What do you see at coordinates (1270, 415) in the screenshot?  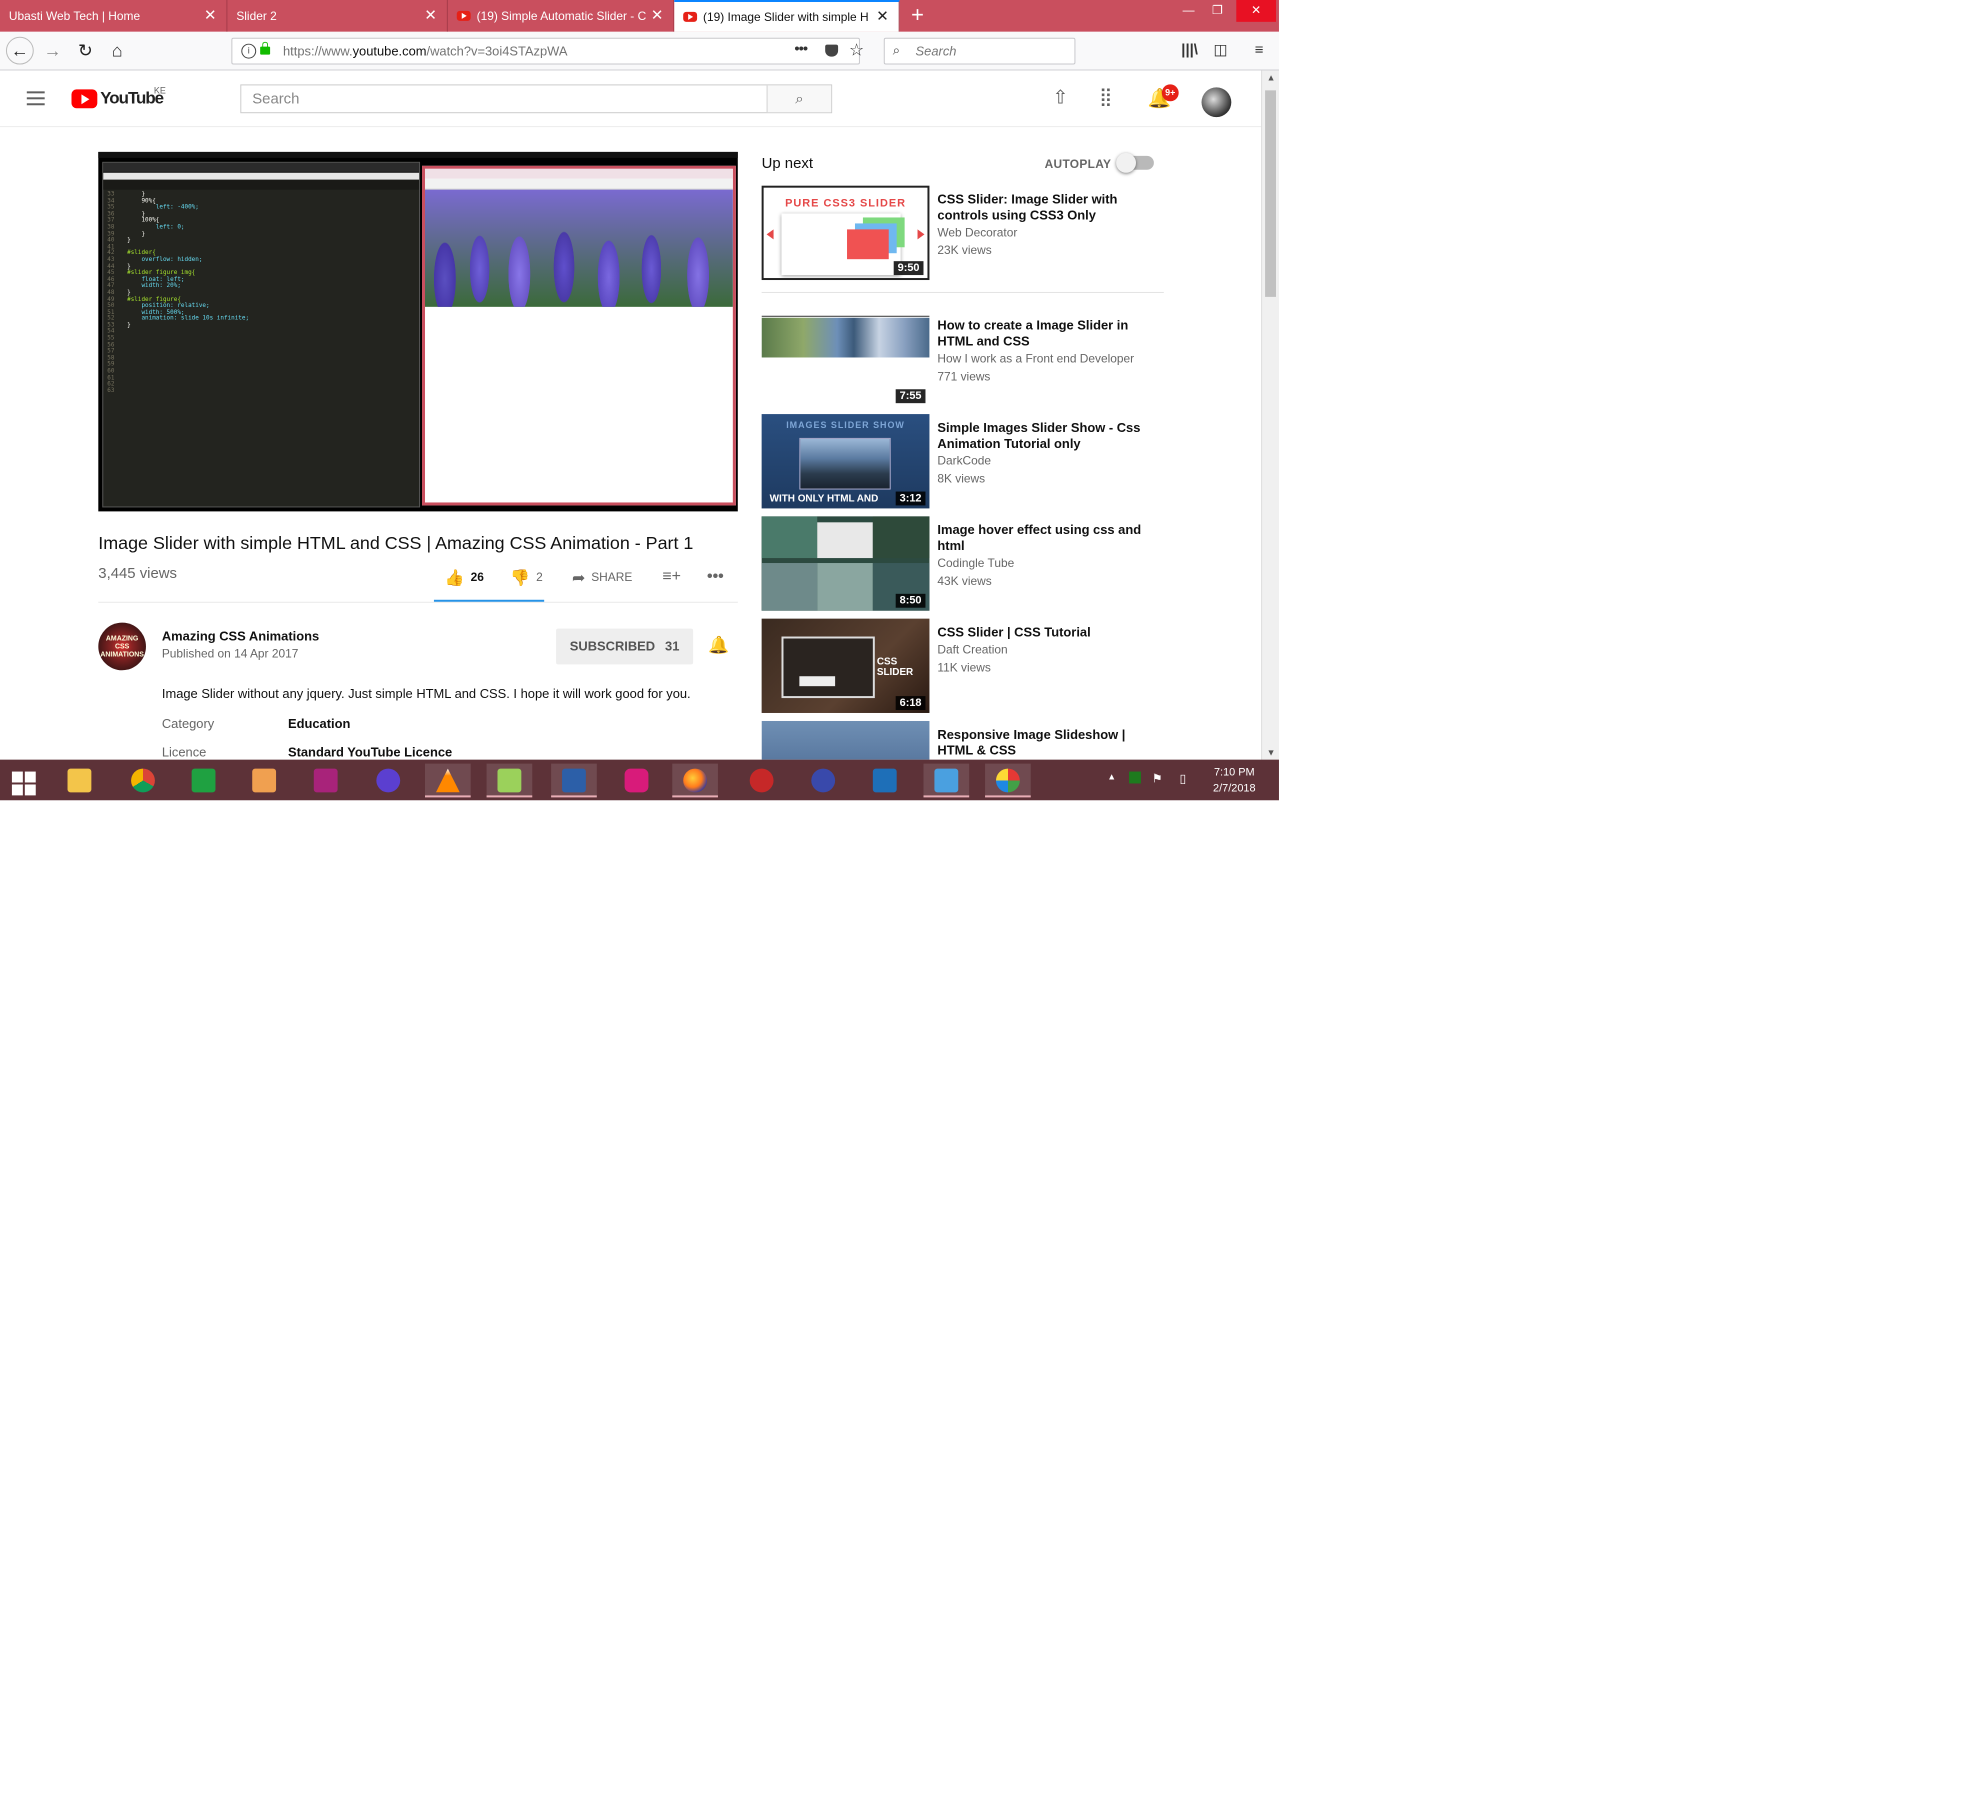 I see `page-scrollbar: ▲ ▼` at bounding box center [1270, 415].